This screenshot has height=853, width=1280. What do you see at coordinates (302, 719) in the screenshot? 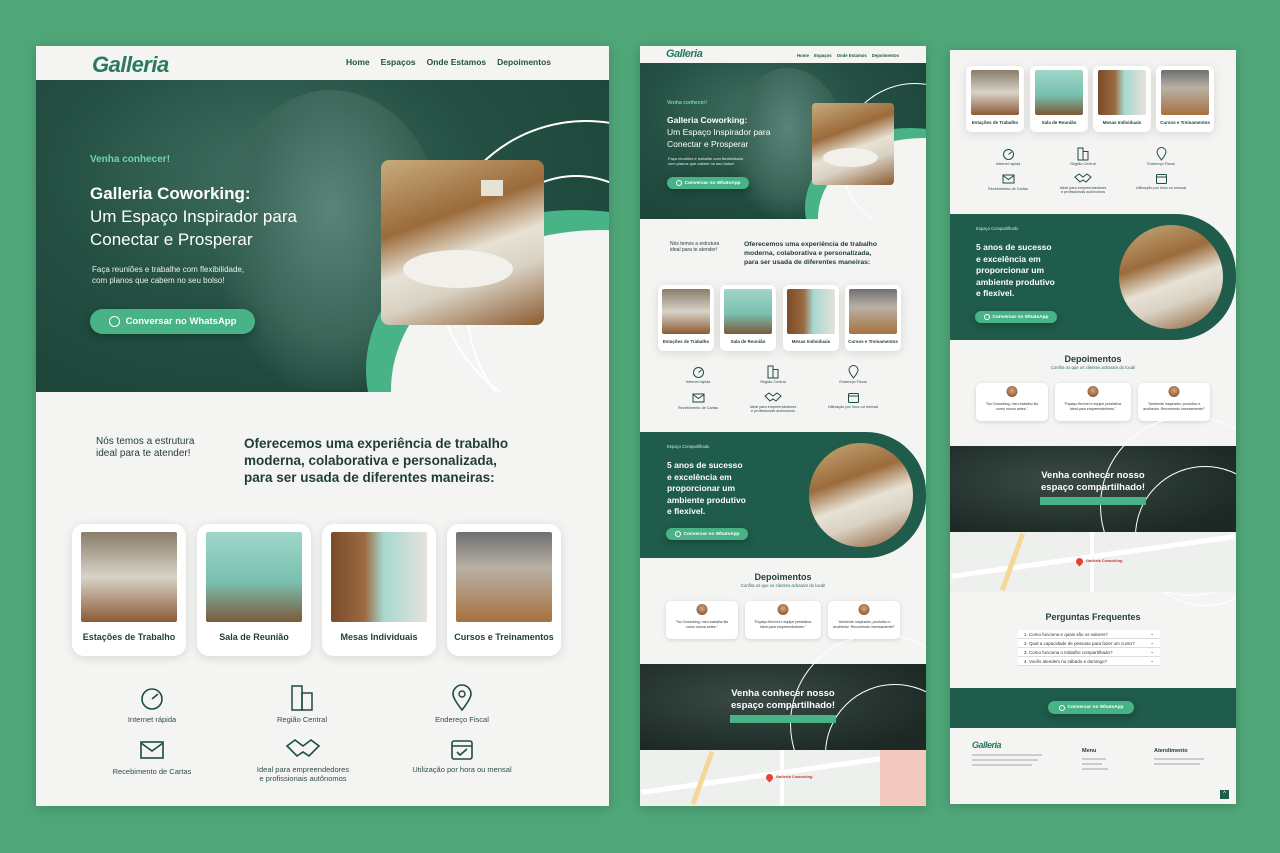
I see `feature-label: Região Central` at bounding box center [302, 719].